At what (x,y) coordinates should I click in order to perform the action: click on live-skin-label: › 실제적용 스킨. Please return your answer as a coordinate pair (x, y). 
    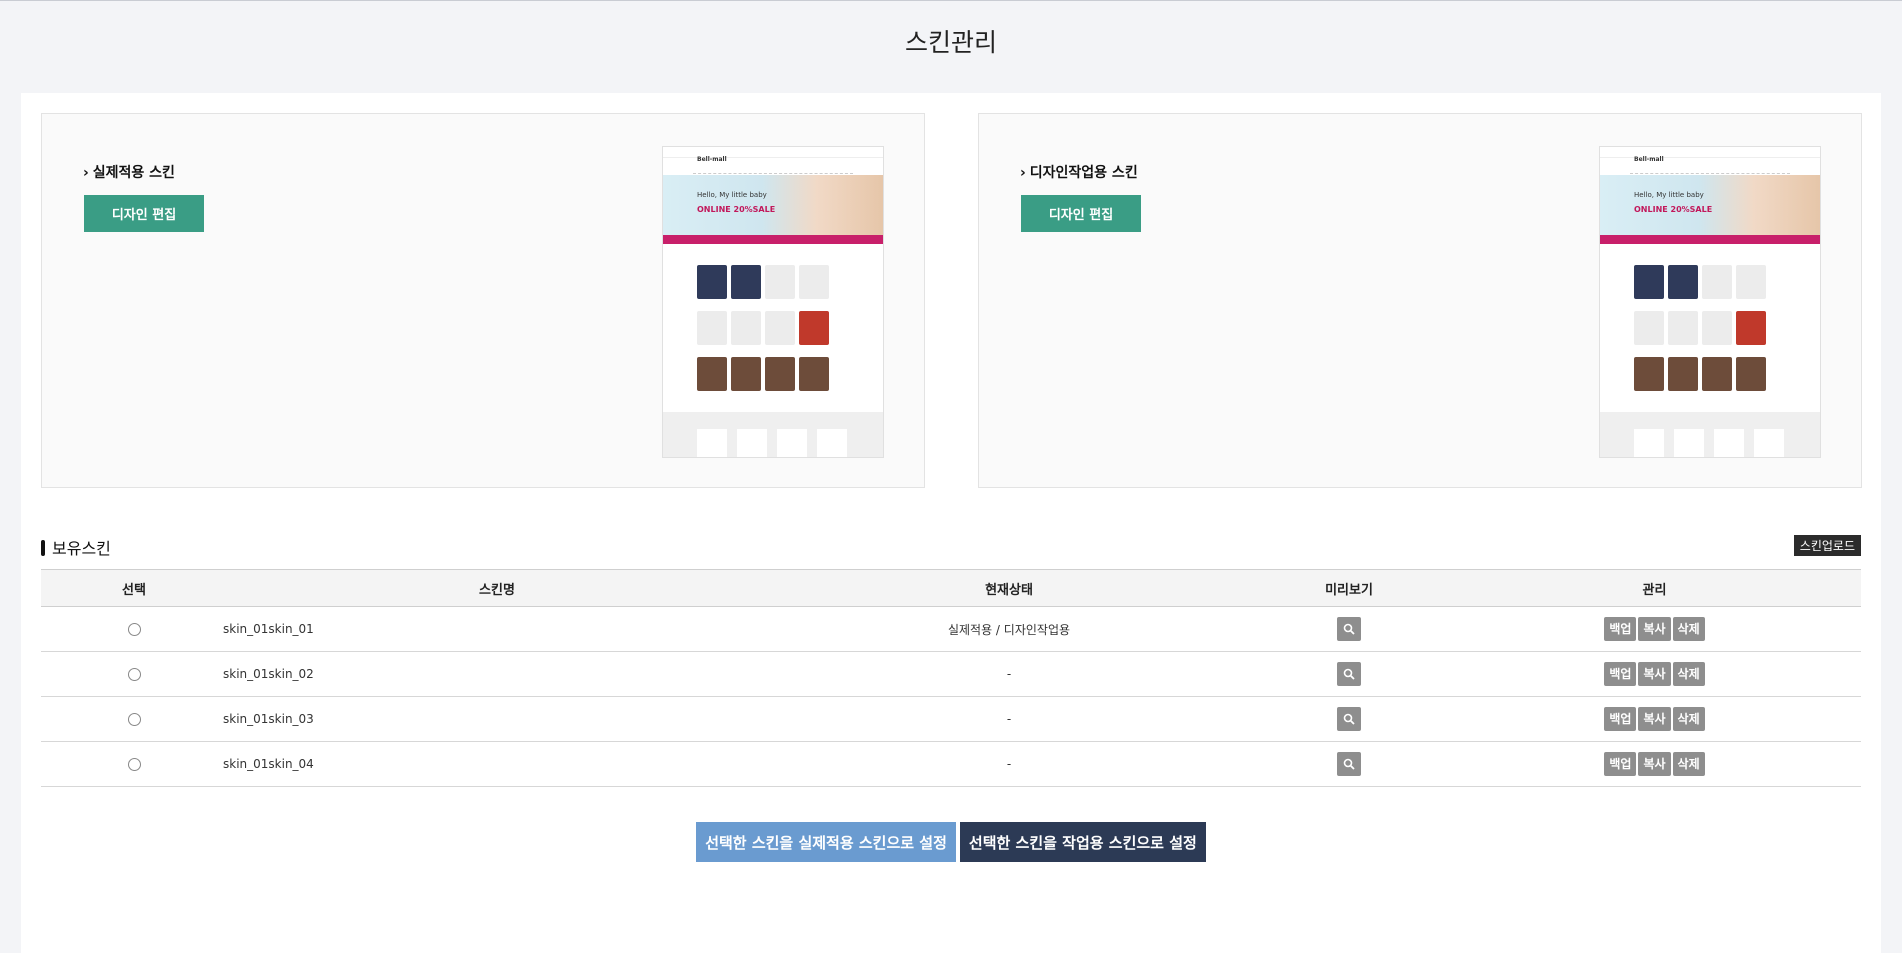
    Looking at the image, I should click on (129, 173).